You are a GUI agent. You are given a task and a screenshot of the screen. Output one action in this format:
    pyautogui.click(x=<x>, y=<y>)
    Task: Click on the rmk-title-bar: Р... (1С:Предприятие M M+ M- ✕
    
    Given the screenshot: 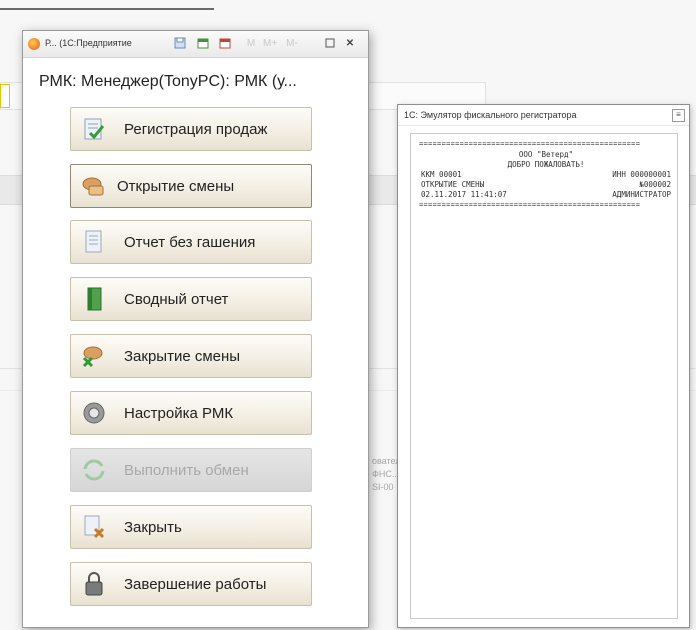 What is the action you would take?
    pyautogui.click(x=195, y=44)
    